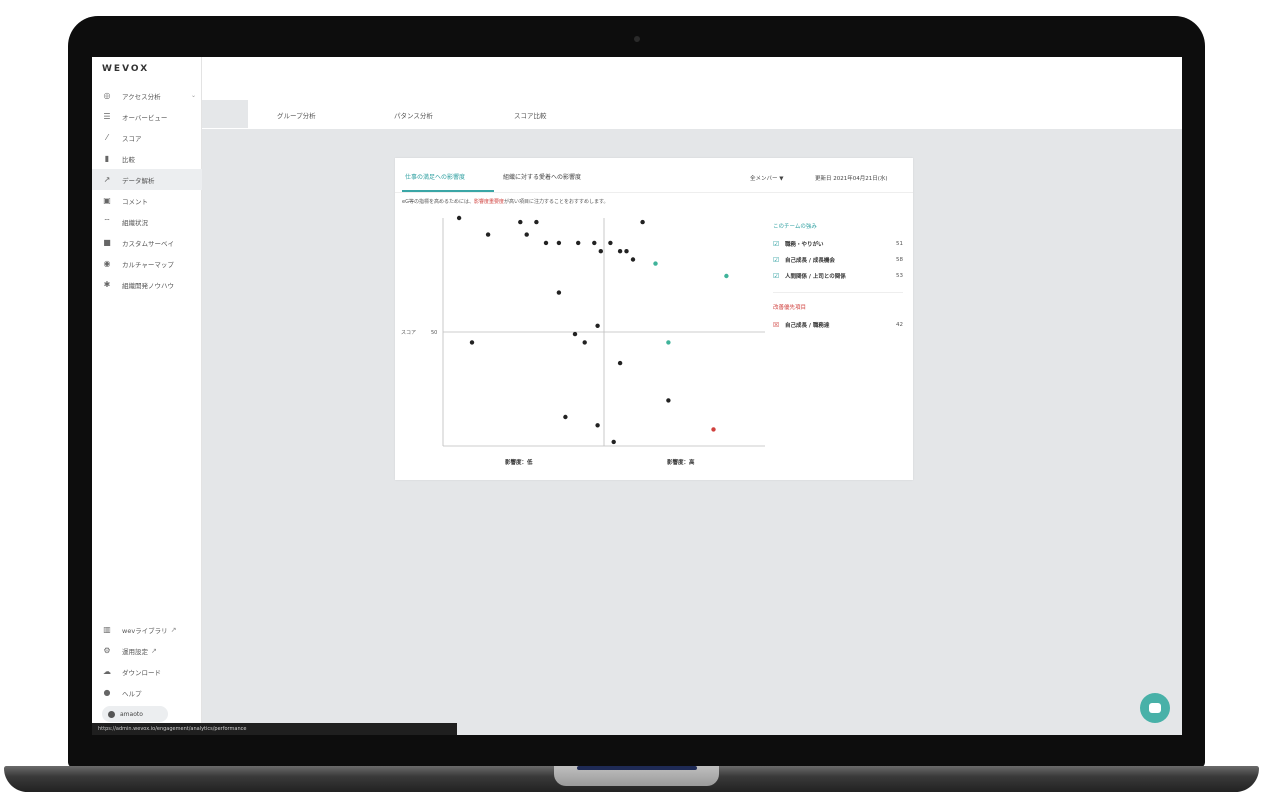 The width and height of the screenshot is (1263, 811). What do you see at coordinates (141, 672) in the screenshot?
I see `sidebar-item-label: ダウンロード` at bounding box center [141, 672].